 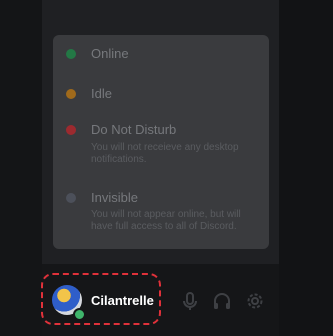 I want to click on server-list, so click(x=21, y=168).